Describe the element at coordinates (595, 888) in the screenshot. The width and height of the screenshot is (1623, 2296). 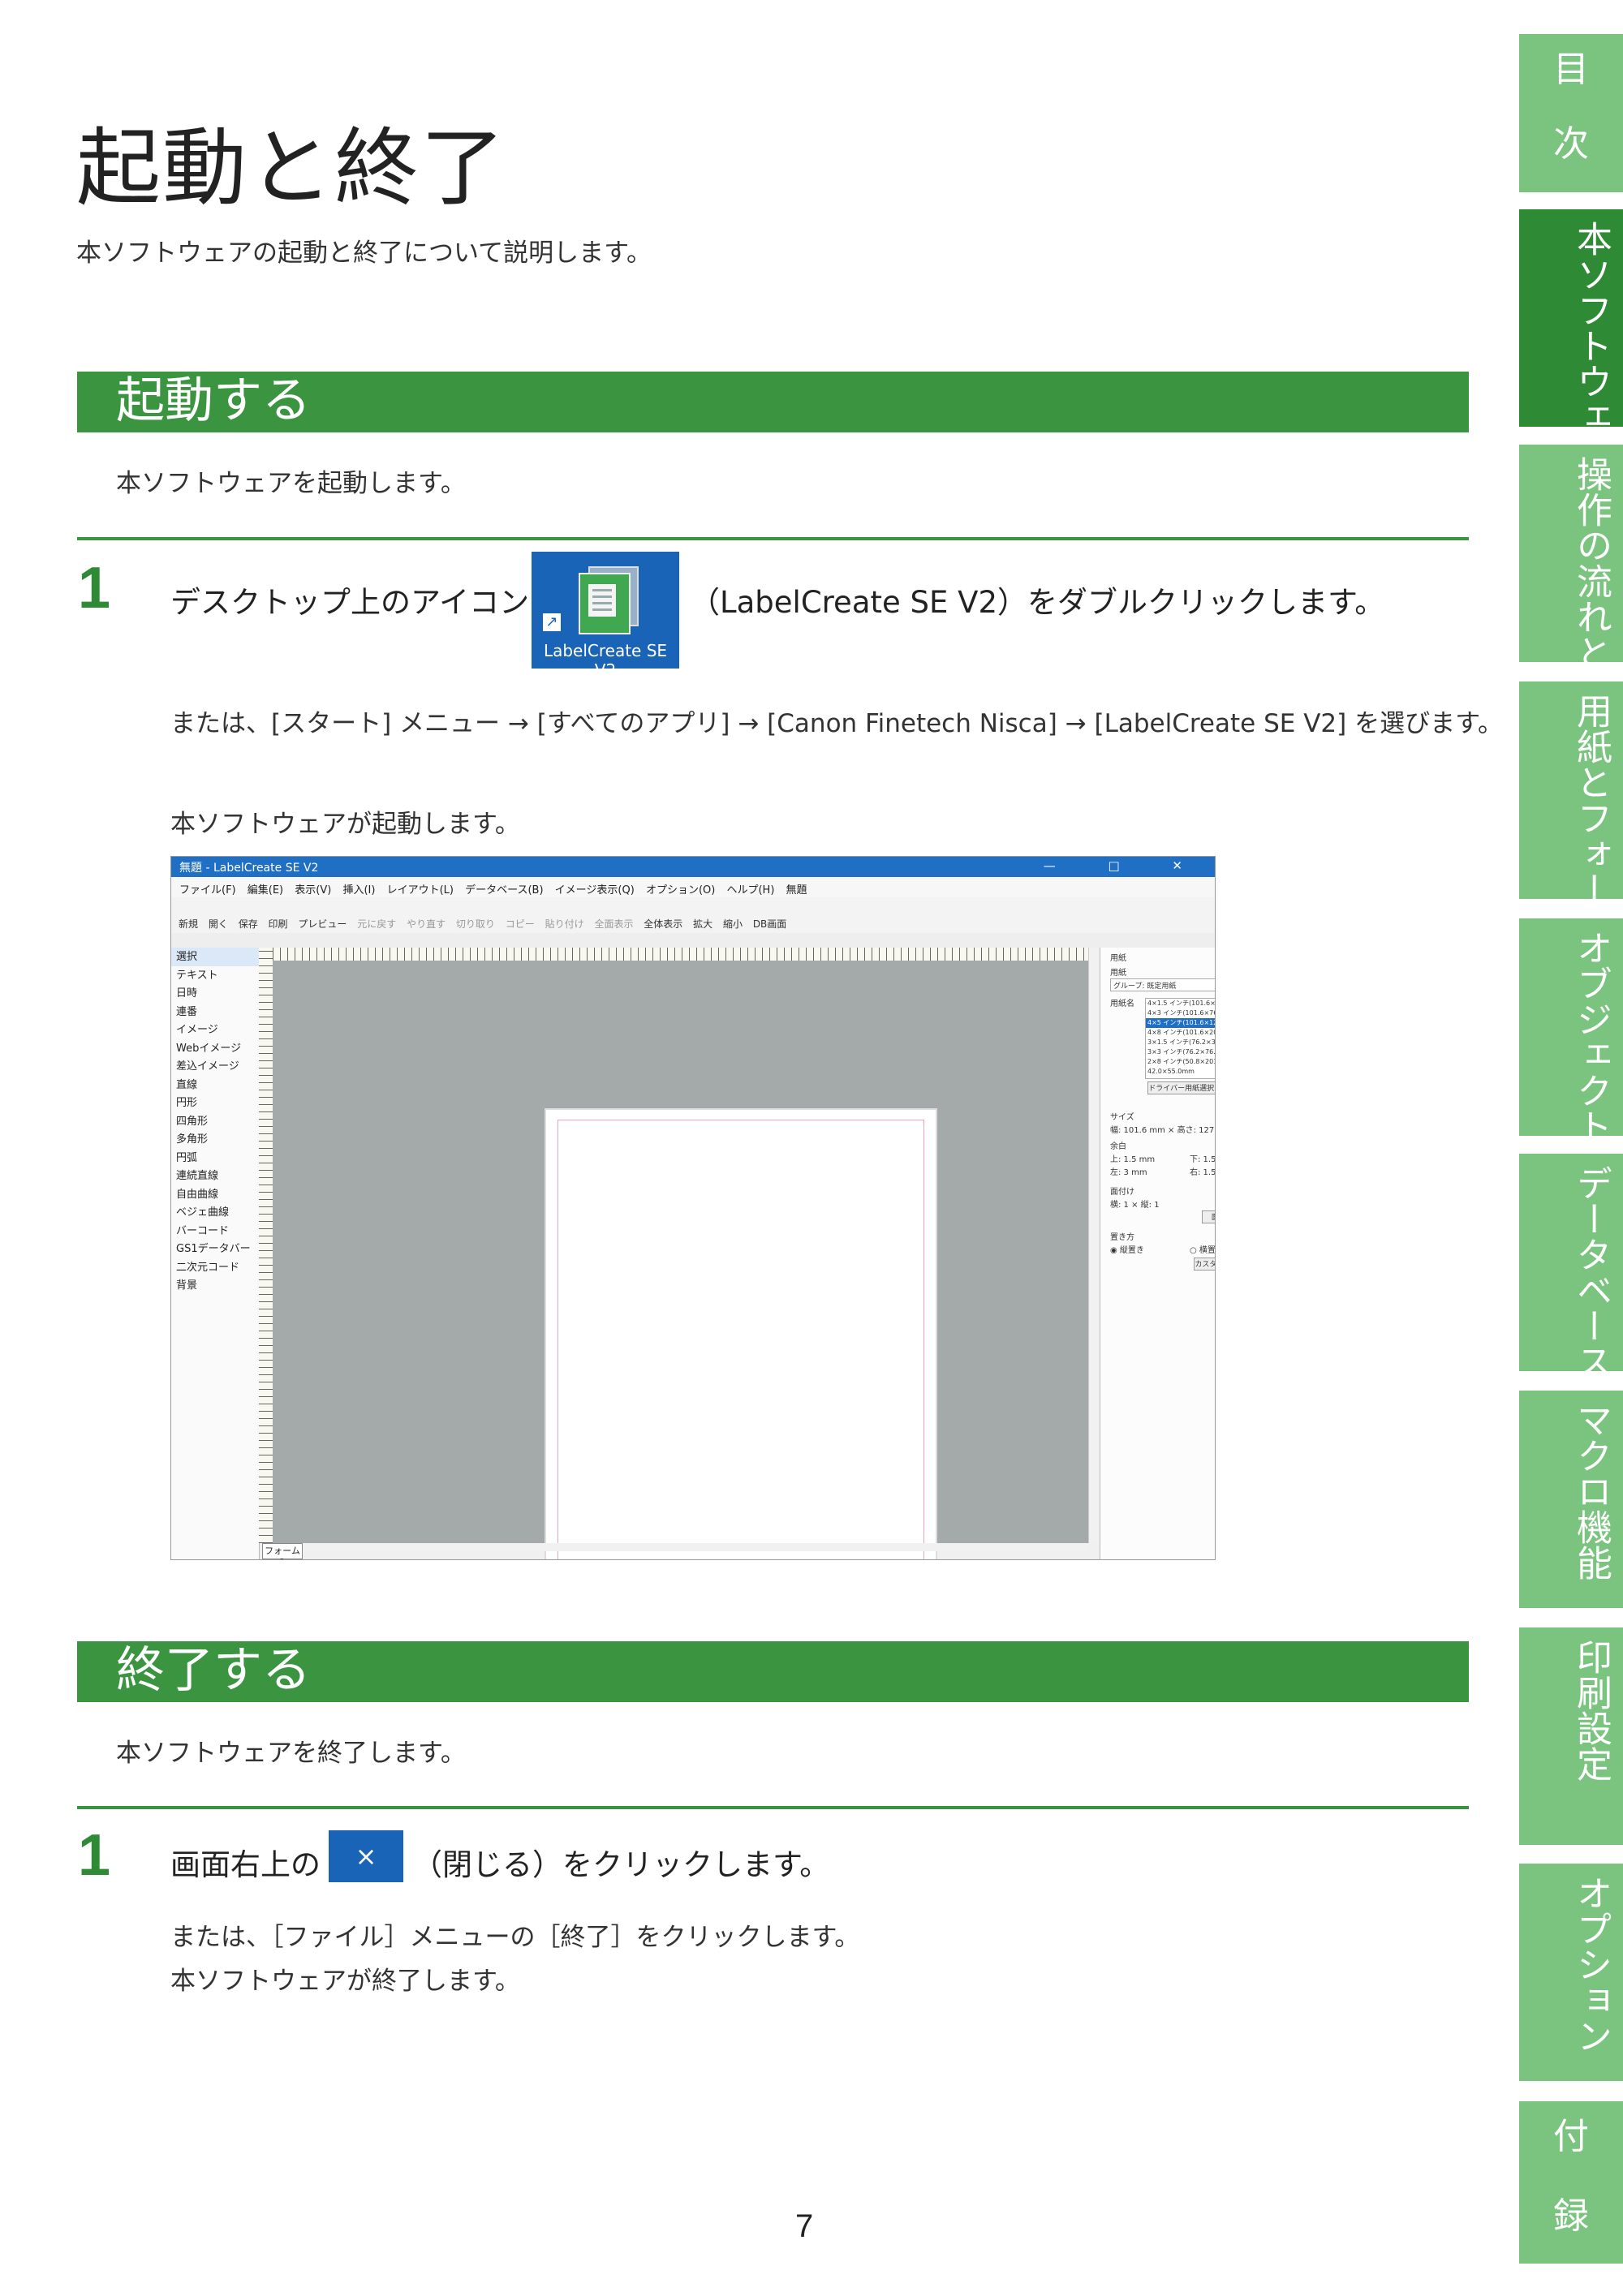
I see `menu-image-view: イメージ表示(Q)` at that location.